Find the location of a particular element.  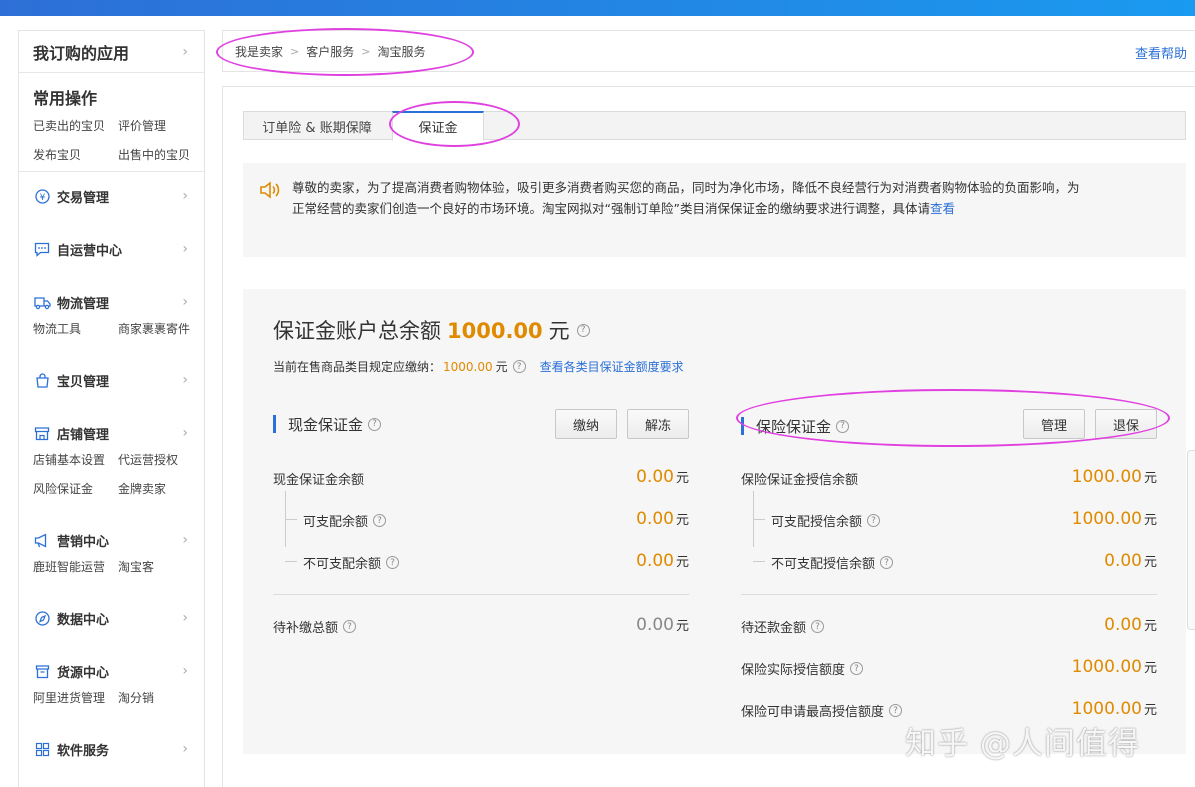

scrollbar is located at coordinates (1191, 540).